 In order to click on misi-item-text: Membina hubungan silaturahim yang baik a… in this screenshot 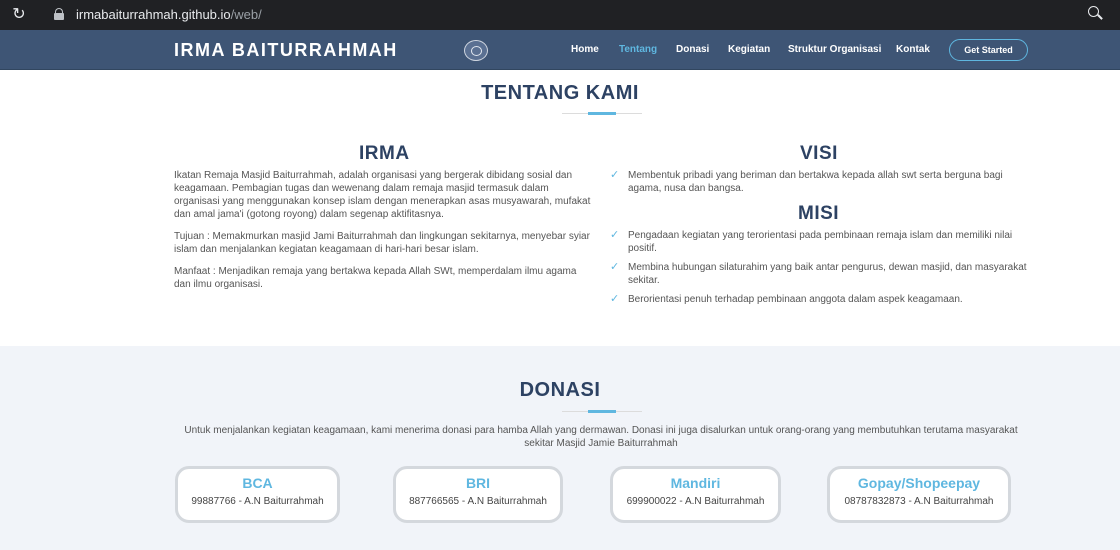, I will do `click(827, 274)`.